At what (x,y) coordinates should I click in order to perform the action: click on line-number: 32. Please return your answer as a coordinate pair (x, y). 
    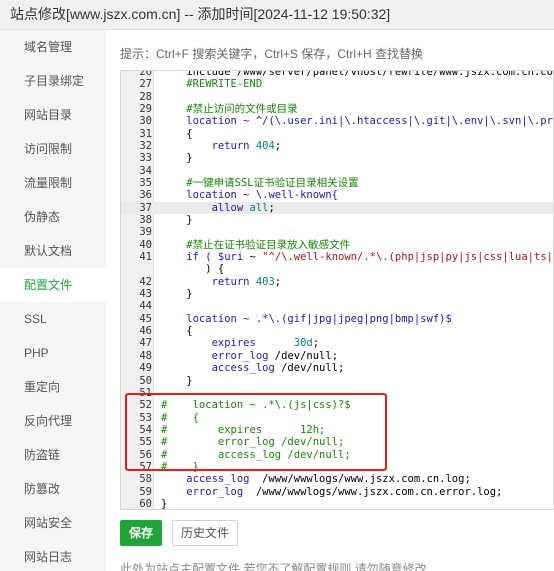
    Looking at the image, I should click on (145, 146).